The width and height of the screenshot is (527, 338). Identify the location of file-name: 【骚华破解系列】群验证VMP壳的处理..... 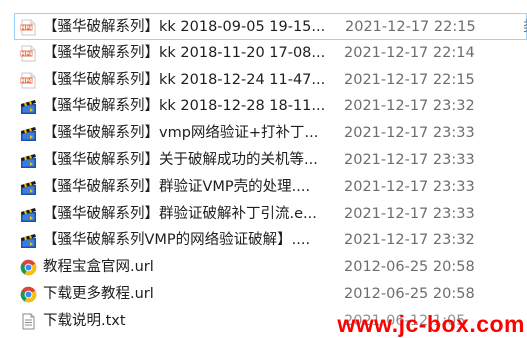
(176, 187).